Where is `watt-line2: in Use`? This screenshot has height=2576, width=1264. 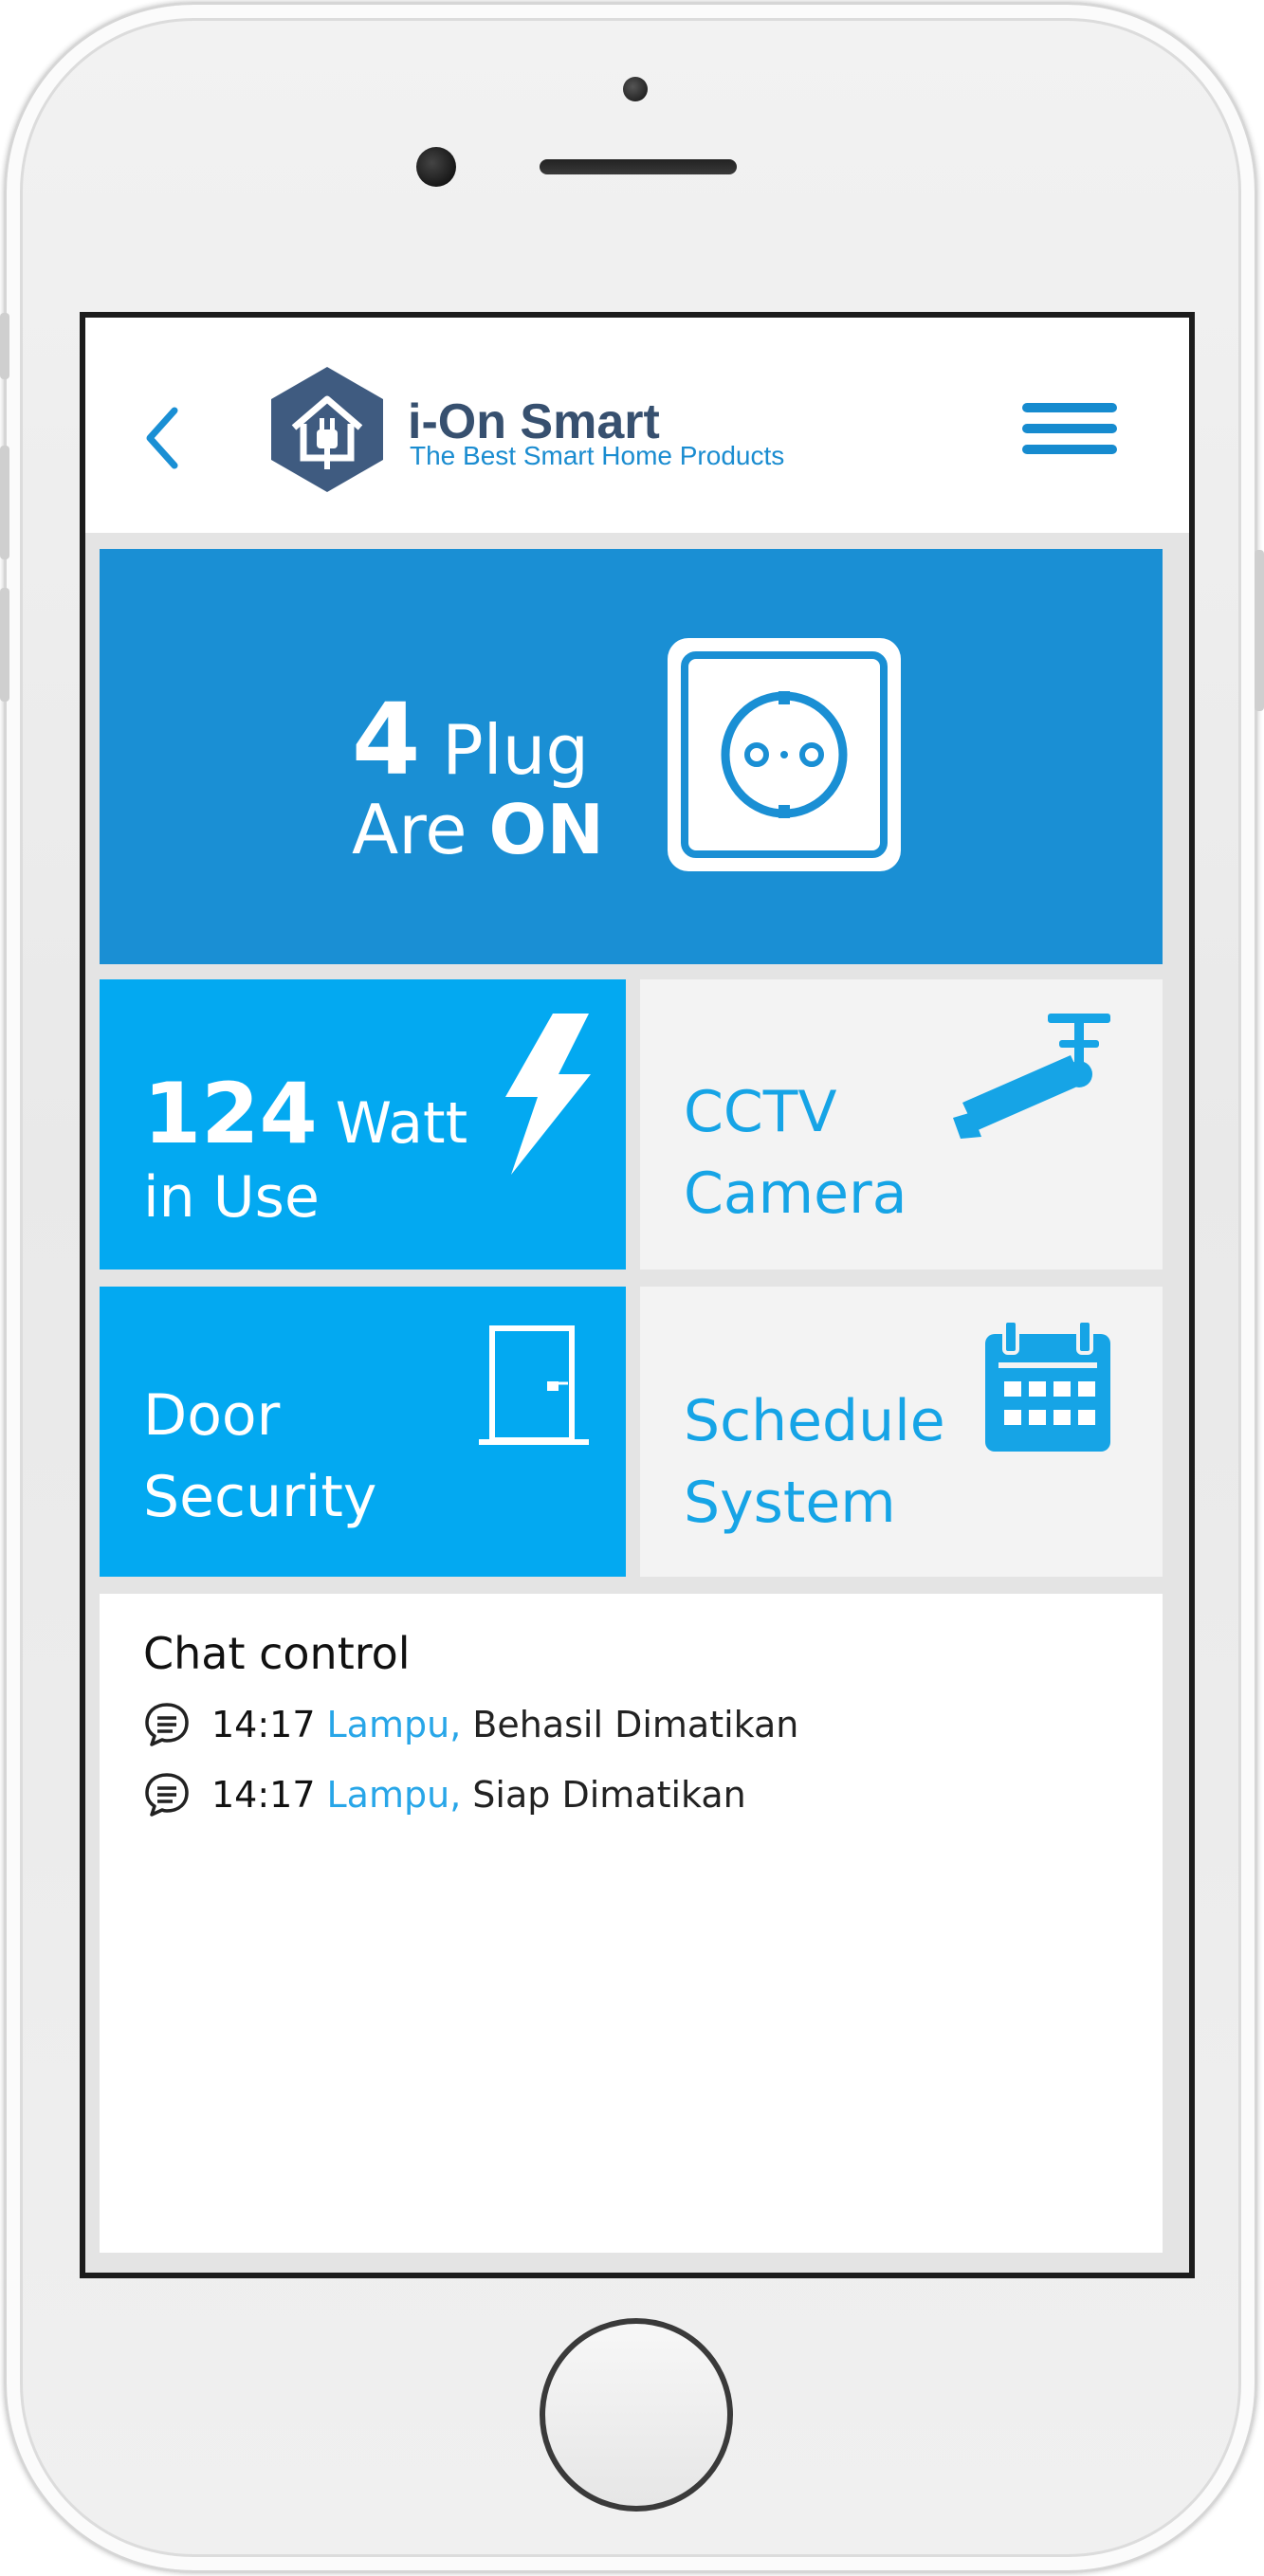
watt-line2: in Use is located at coordinates (231, 1197).